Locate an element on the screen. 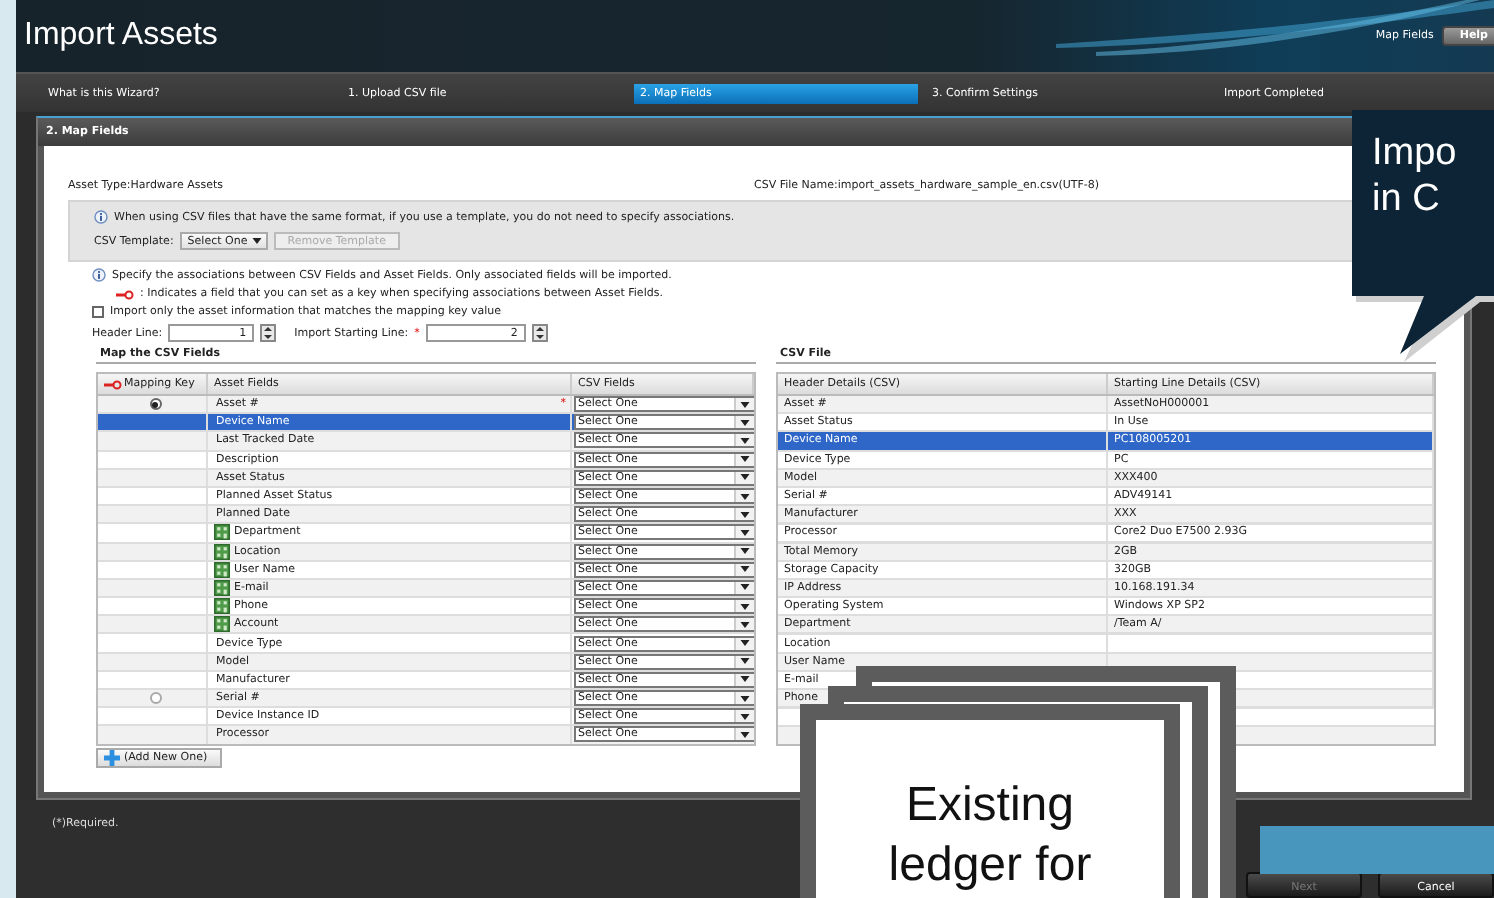 The height and width of the screenshot is (898, 1494). window-title: Import Assets is located at coordinates (121, 36).